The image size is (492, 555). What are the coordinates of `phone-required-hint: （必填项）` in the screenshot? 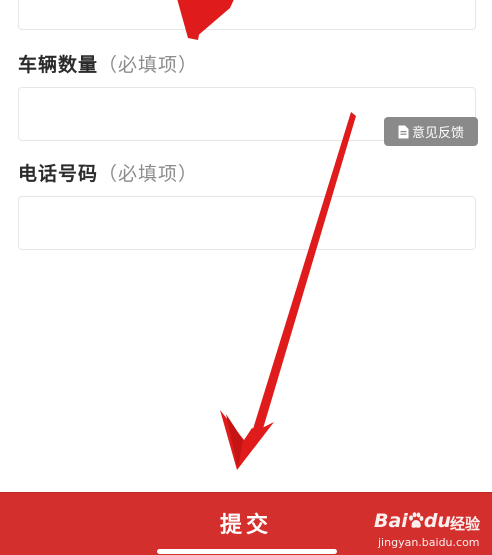 It's located at (148, 174).